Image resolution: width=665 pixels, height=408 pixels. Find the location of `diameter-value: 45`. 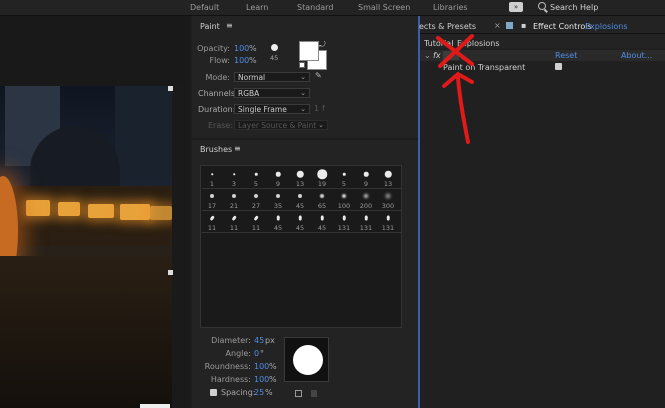

diameter-value: 45 is located at coordinates (259, 340).